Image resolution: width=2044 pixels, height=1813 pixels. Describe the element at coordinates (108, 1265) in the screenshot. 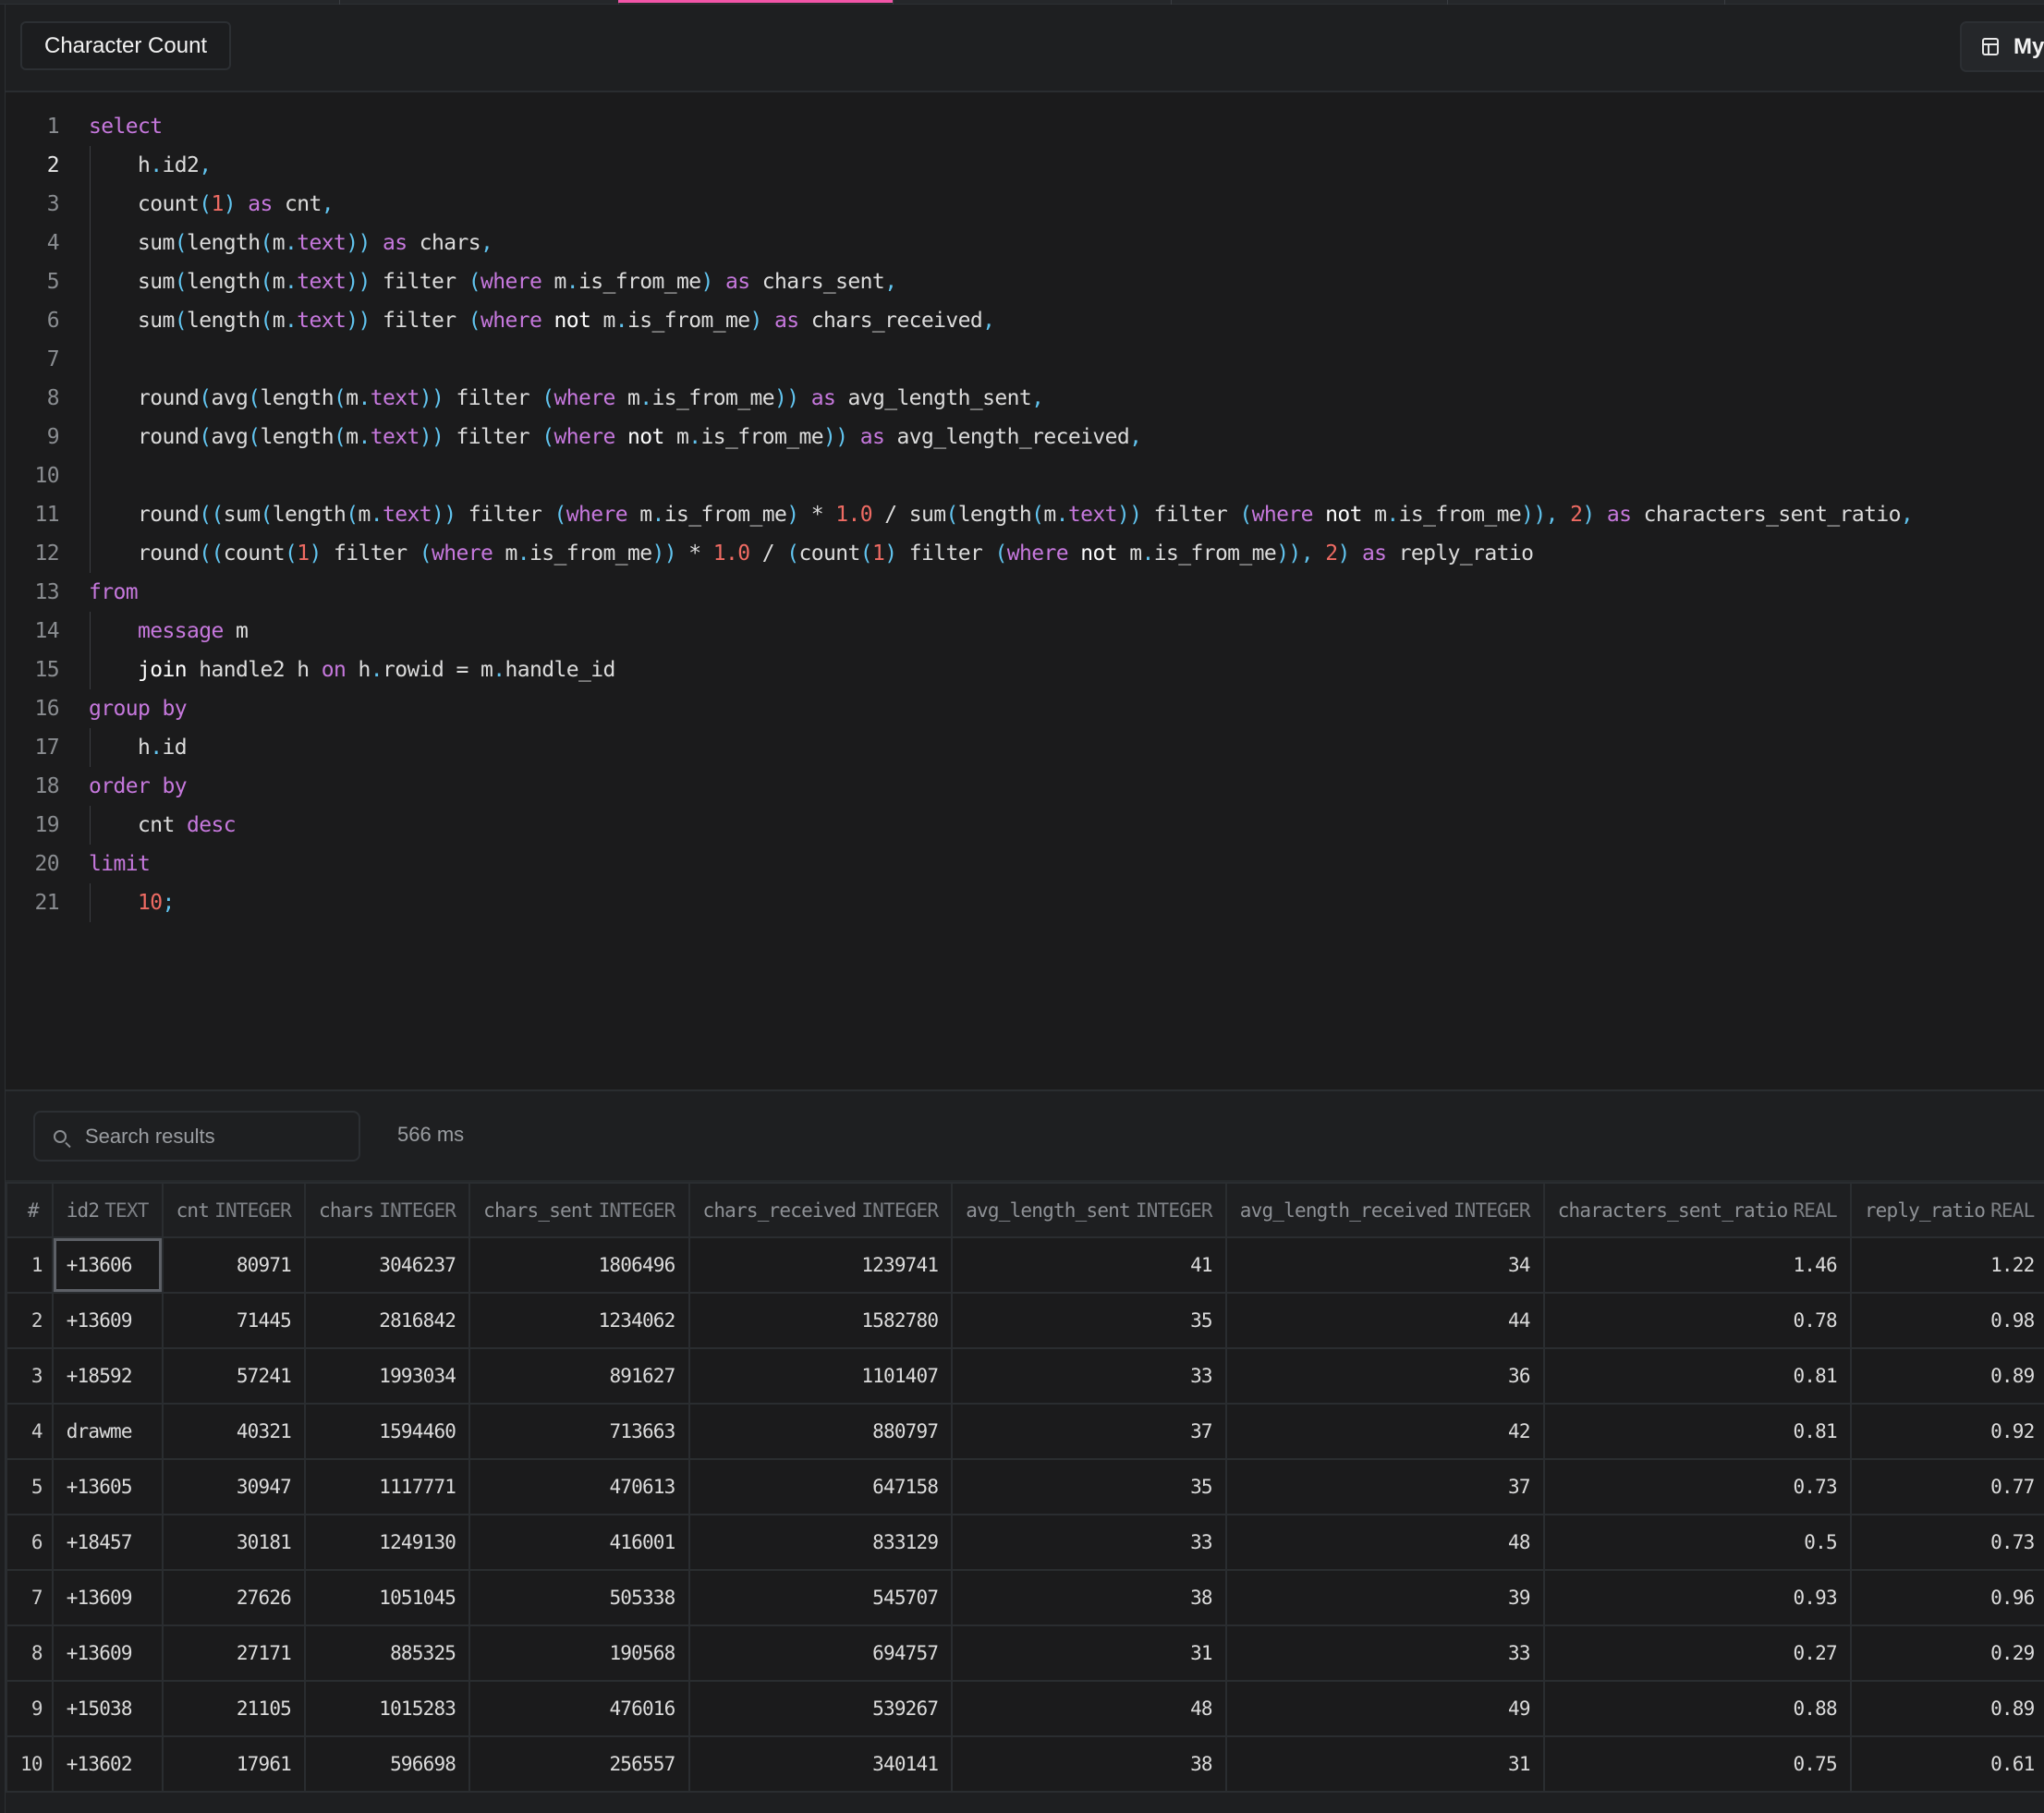

I see `cell-id2: +13606` at that location.